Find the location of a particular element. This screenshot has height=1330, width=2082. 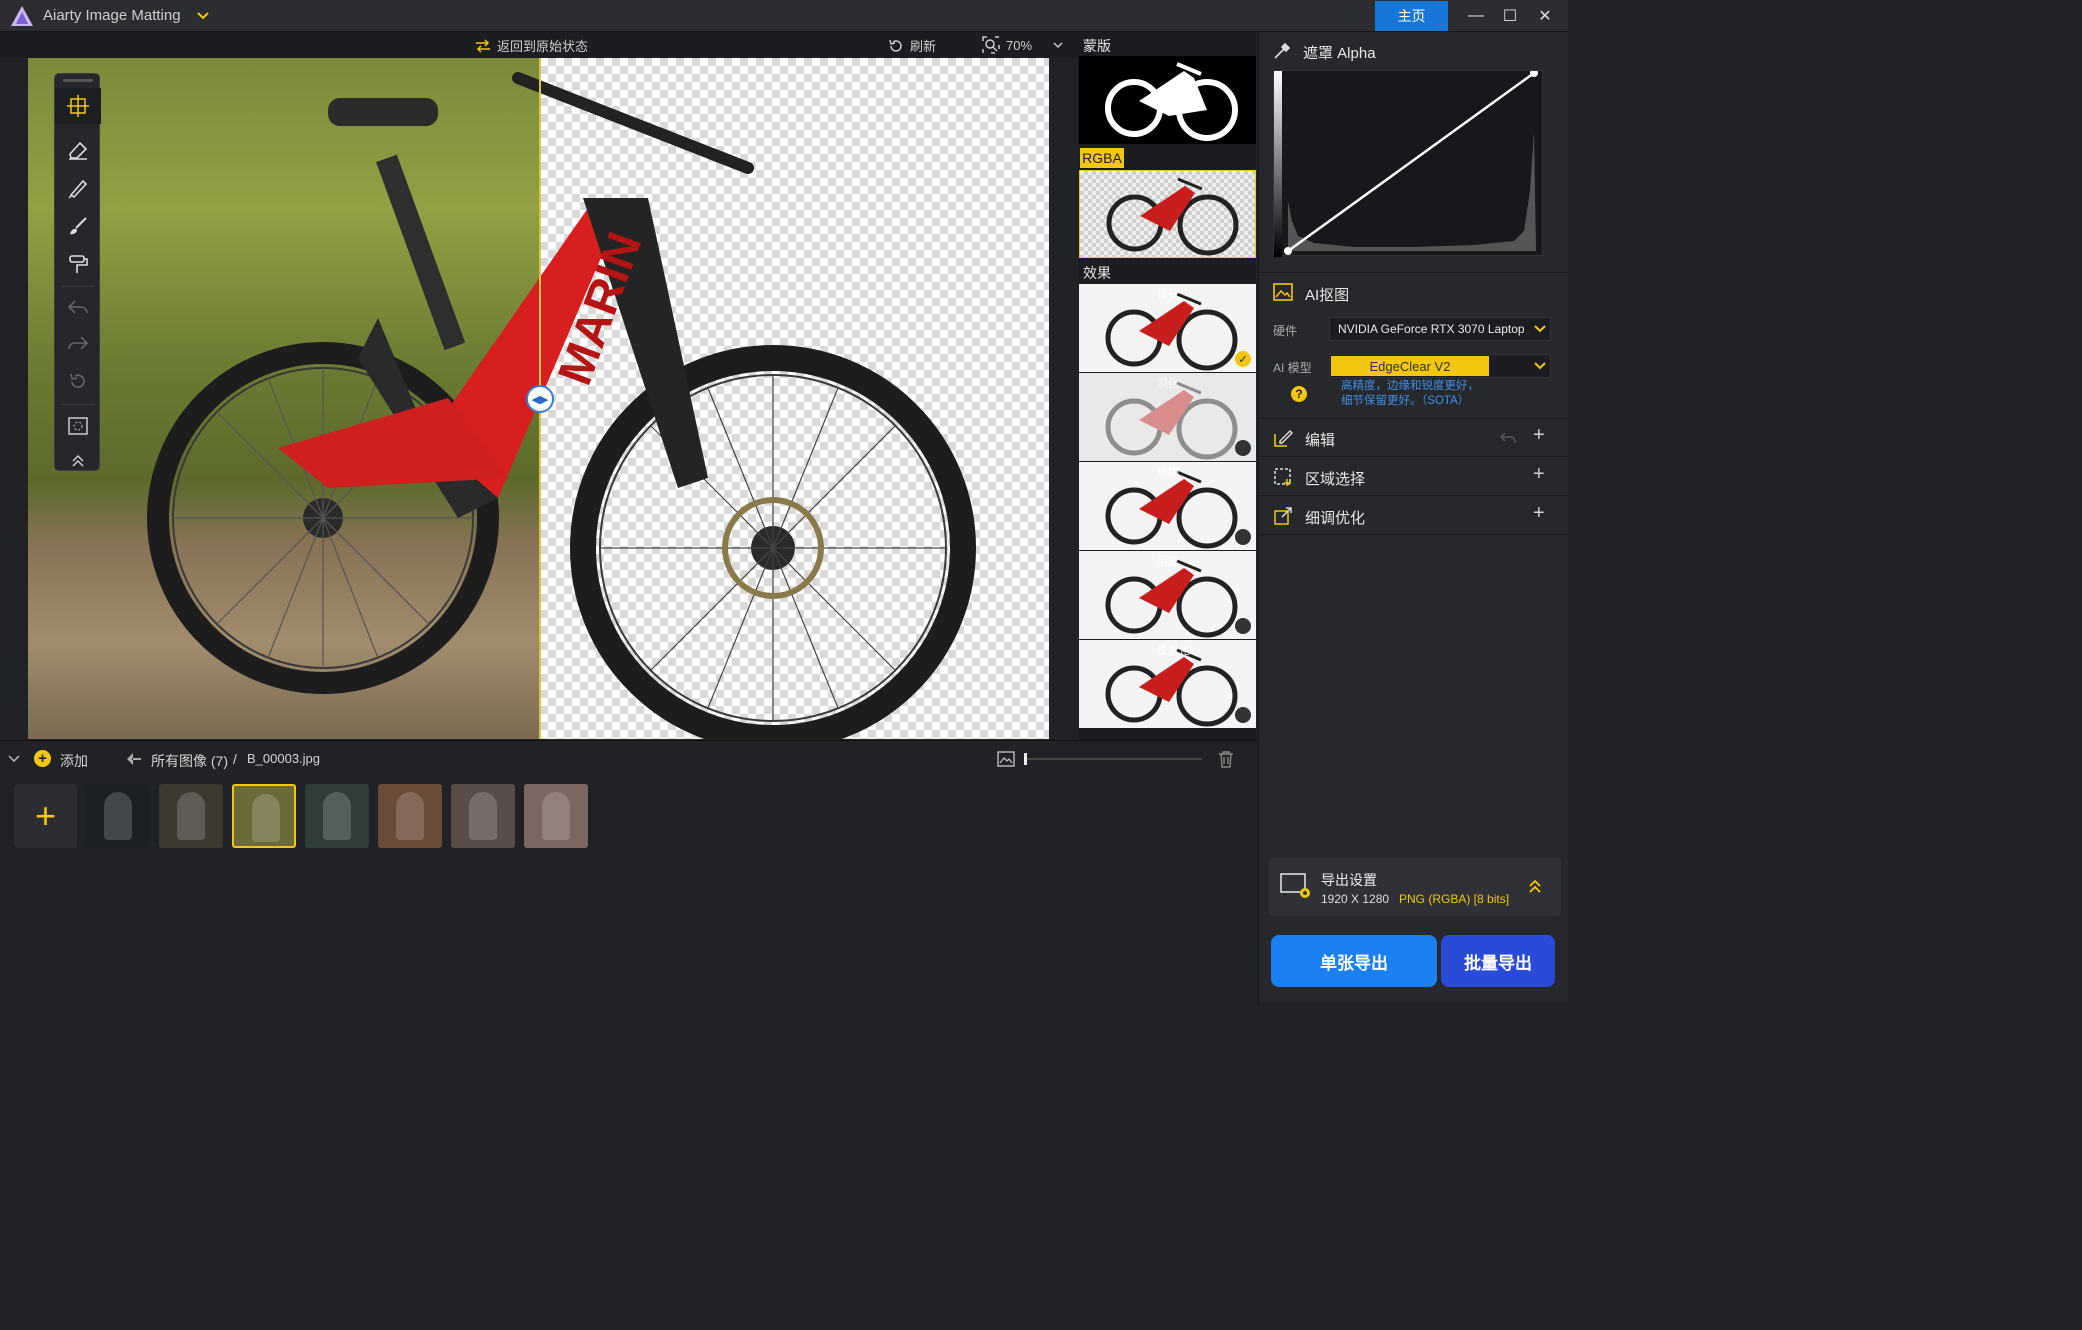

export-size: 1920 X 1280 is located at coordinates (1355, 899).